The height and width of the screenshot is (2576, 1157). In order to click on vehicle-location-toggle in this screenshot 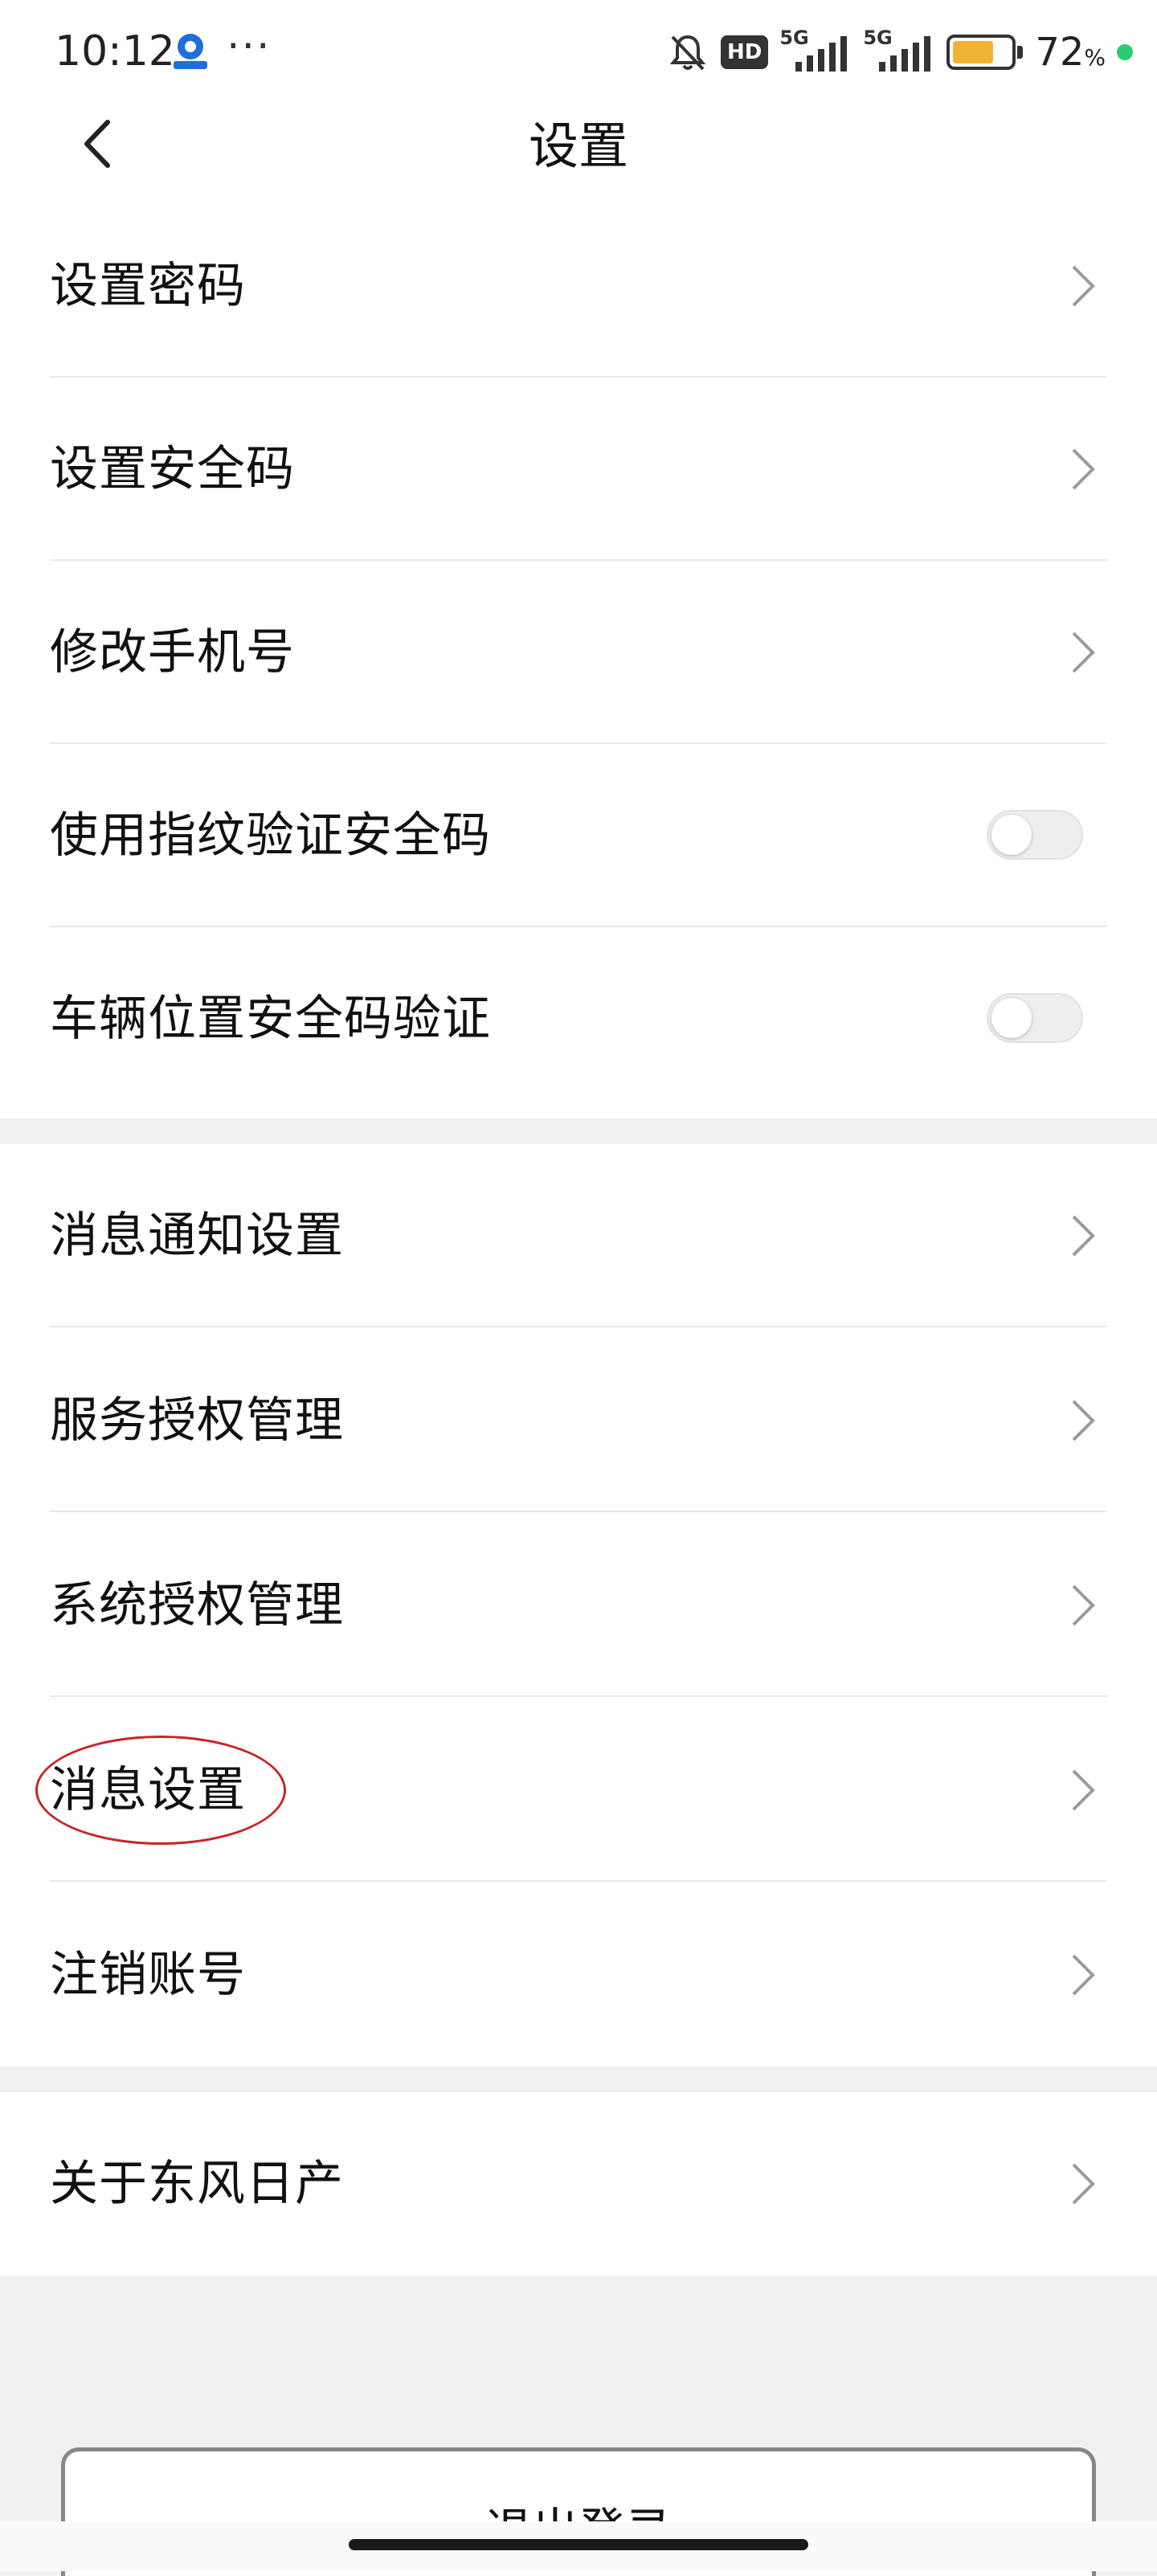, I will do `click(1035, 1018)`.